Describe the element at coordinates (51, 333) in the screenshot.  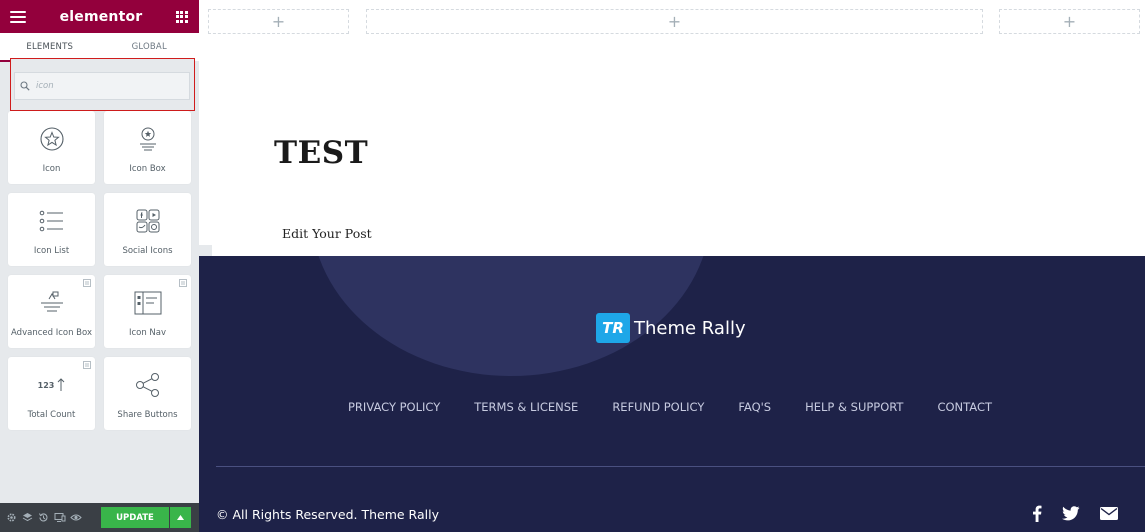
I see `widget-label: Advanced Icon Box` at that location.